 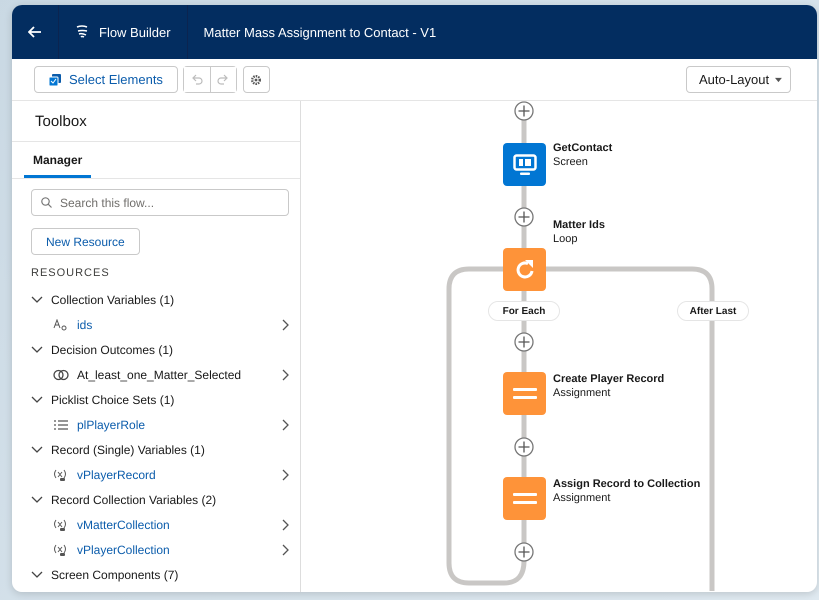 What do you see at coordinates (55, 80) in the screenshot?
I see `select-elements-icon` at bounding box center [55, 80].